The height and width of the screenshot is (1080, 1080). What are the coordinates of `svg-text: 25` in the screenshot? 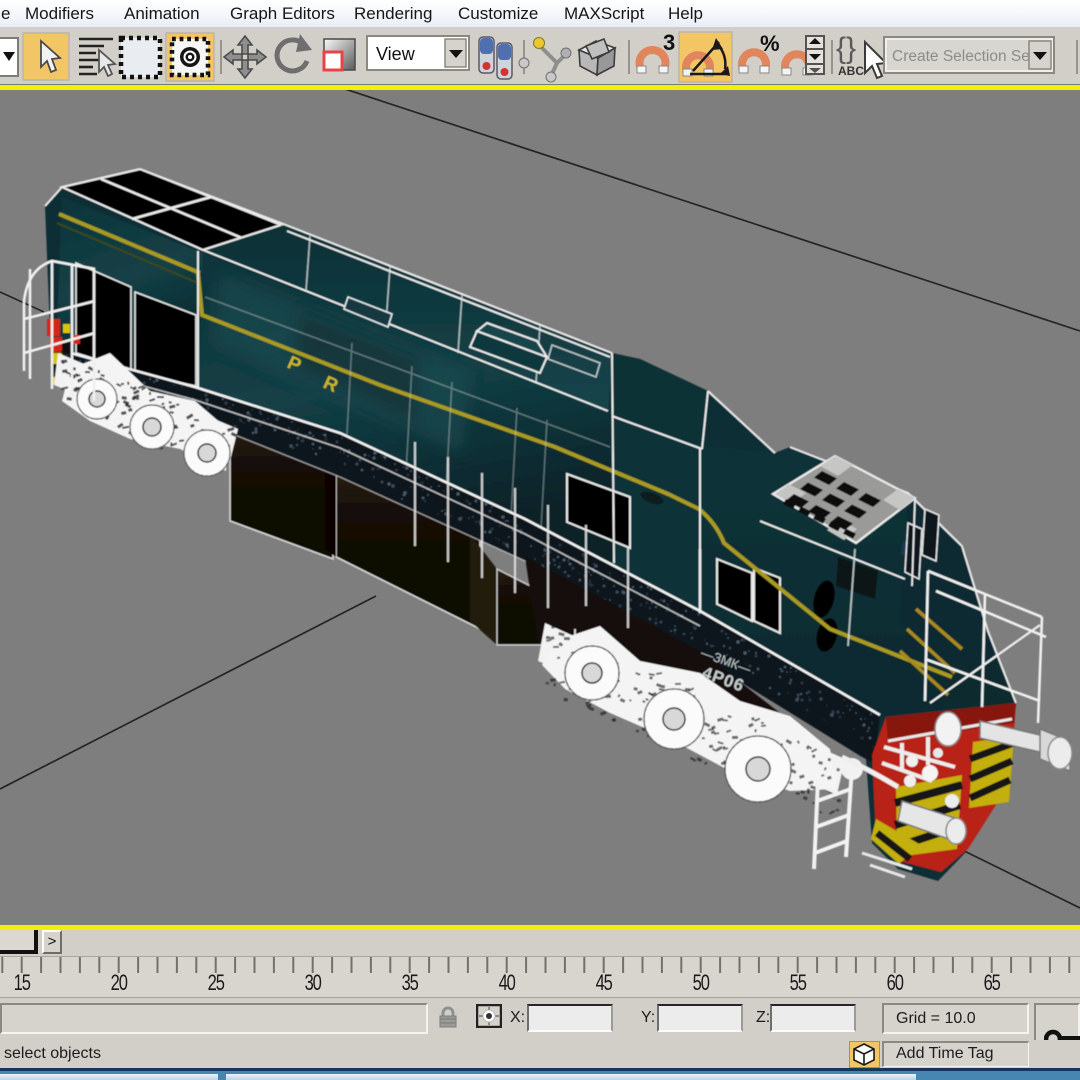 It's located at (216, 983).